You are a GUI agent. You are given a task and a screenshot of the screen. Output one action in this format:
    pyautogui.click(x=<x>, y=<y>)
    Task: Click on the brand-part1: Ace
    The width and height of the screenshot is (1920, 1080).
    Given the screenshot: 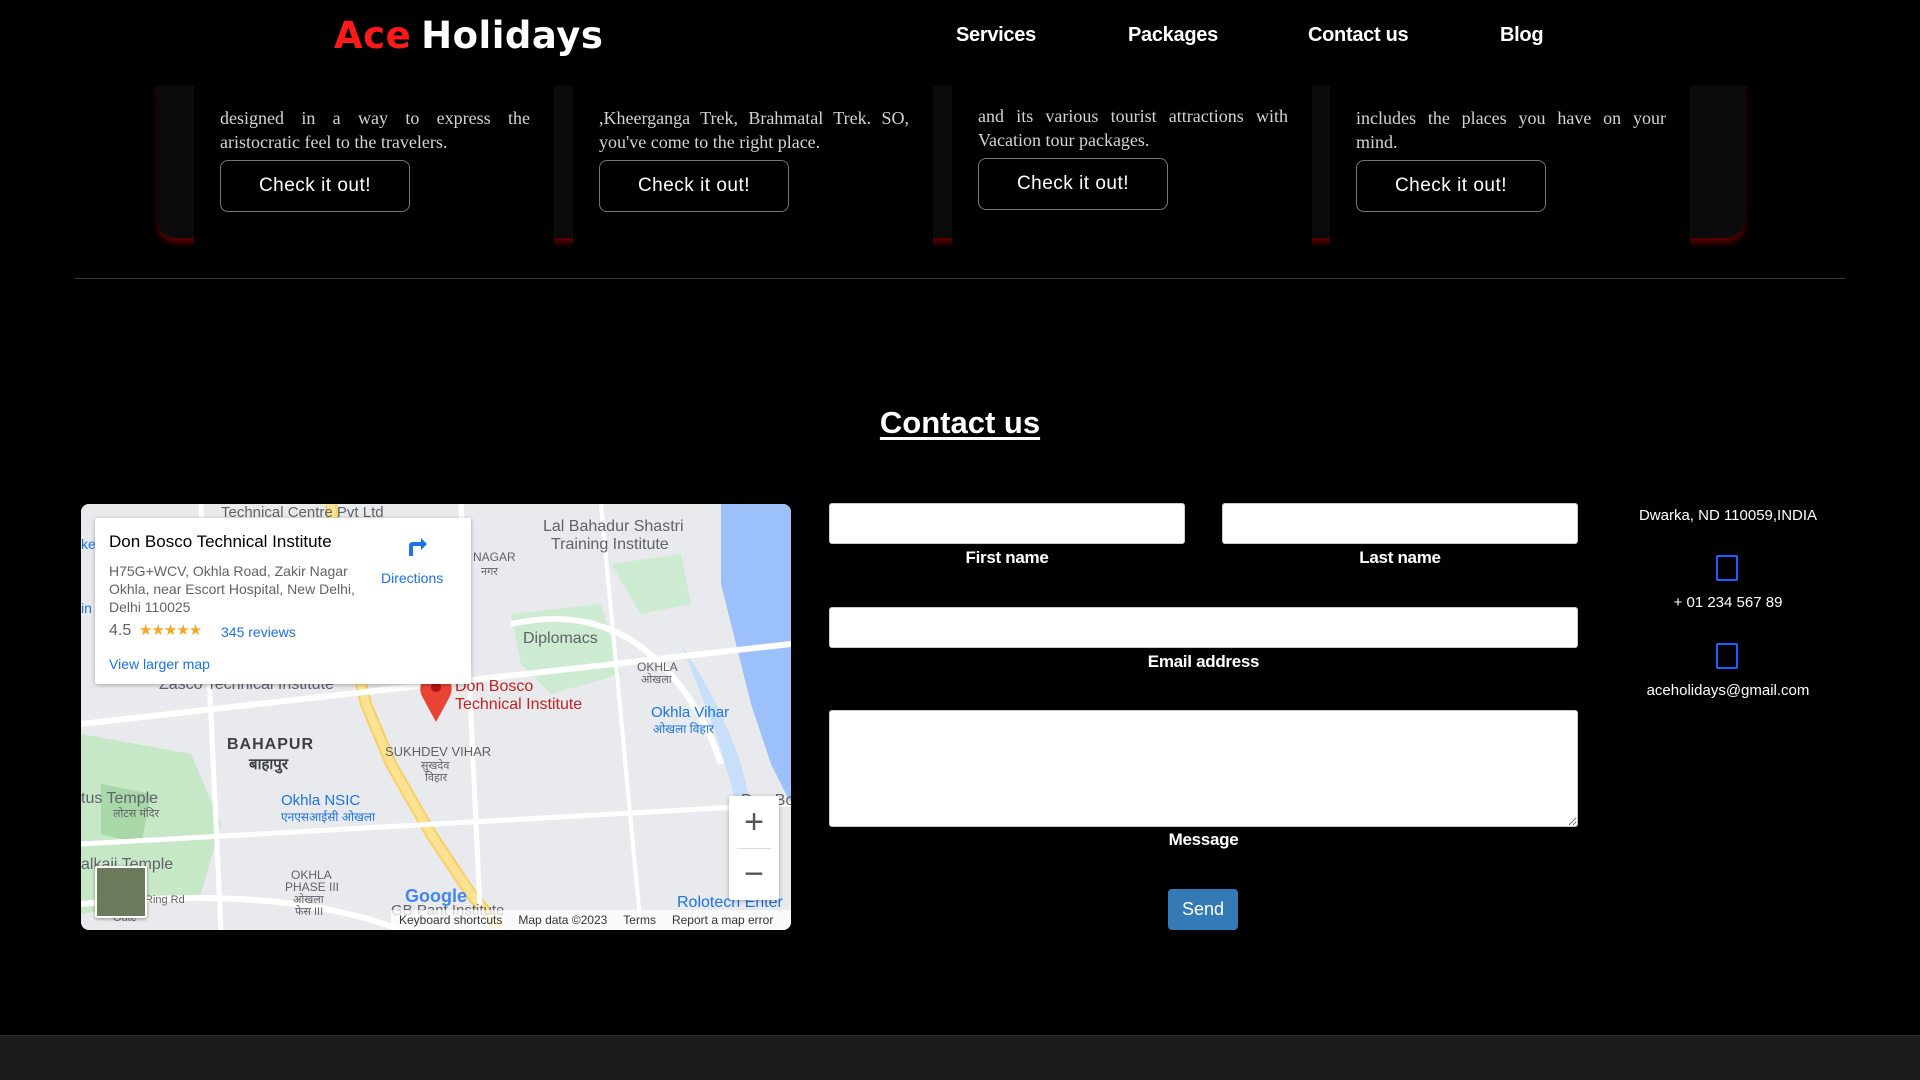 What is the action you would take?
    pyautogui.click(x=373, y=35)
    